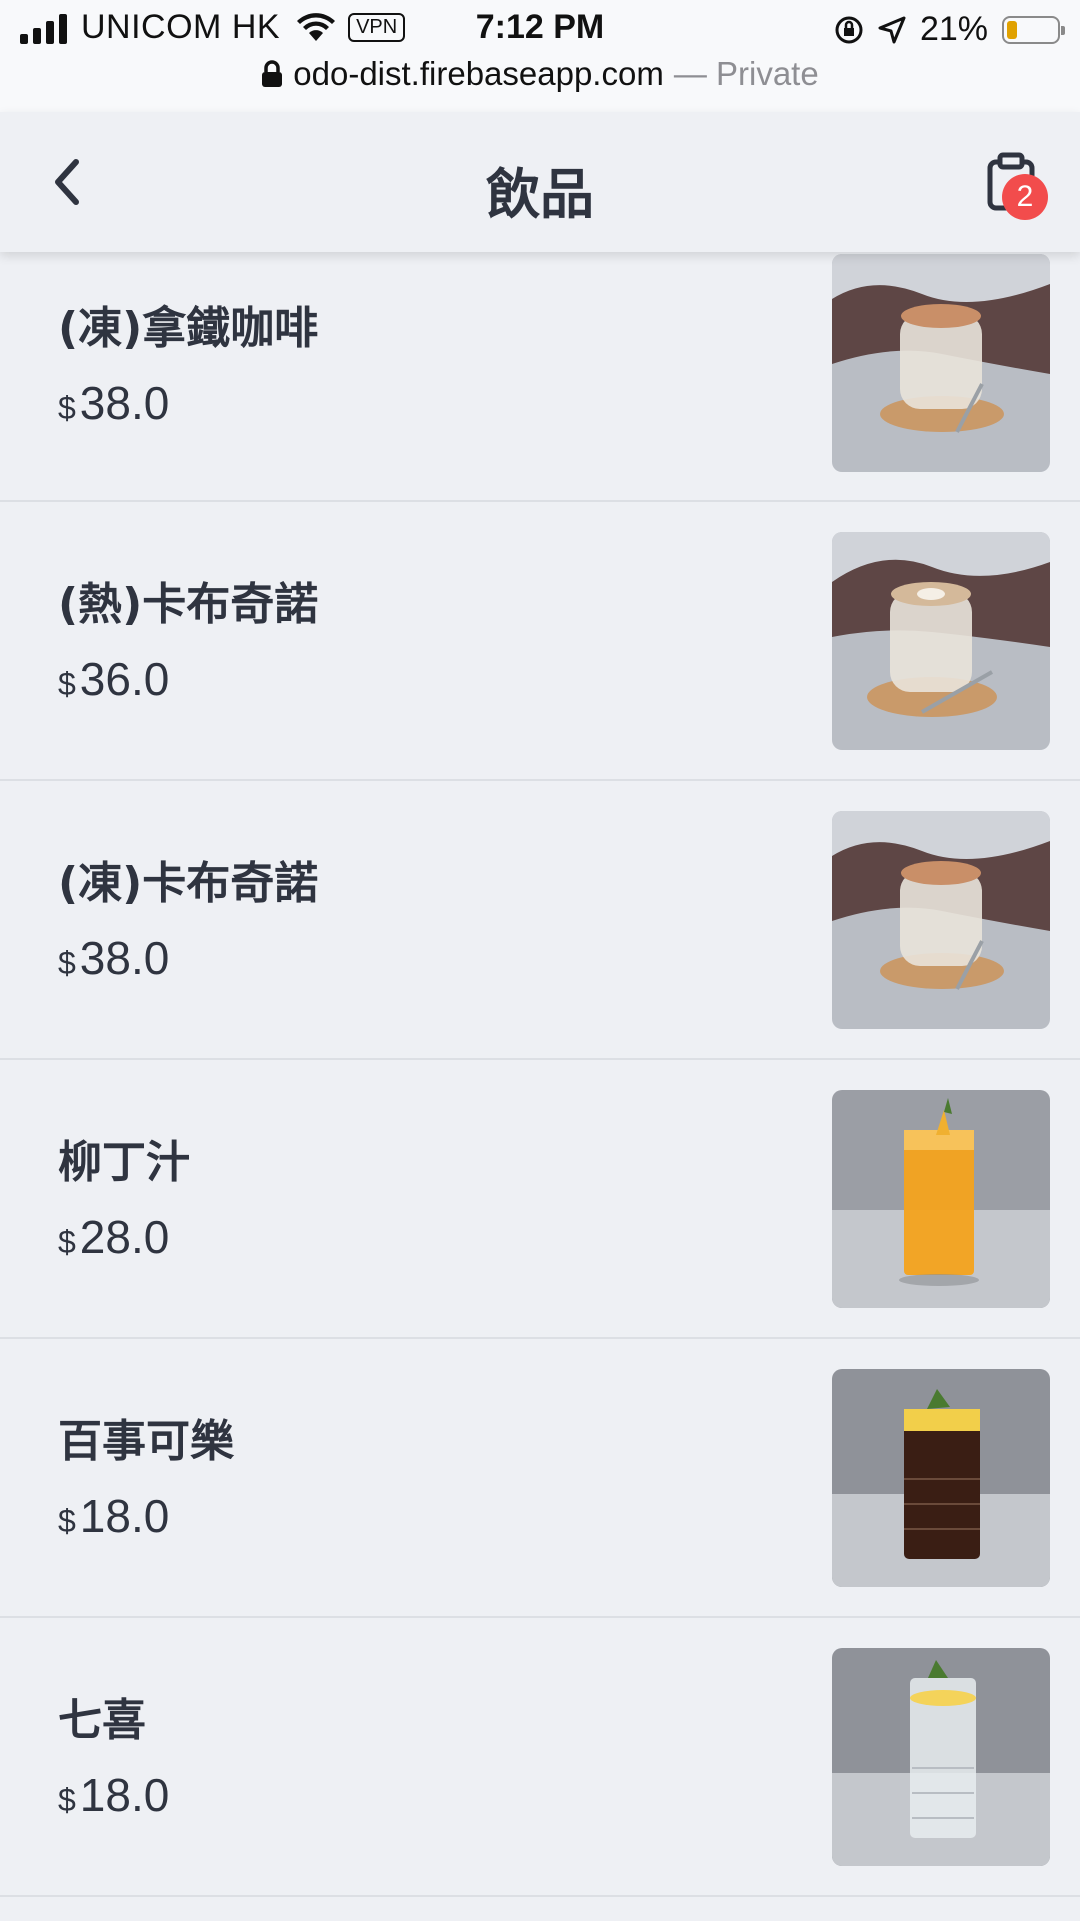 Image resolution: width=1080 pixels, height=1921 pixels. I want to click on product-name: (熱)卡布奇諾, so click(188, 604).